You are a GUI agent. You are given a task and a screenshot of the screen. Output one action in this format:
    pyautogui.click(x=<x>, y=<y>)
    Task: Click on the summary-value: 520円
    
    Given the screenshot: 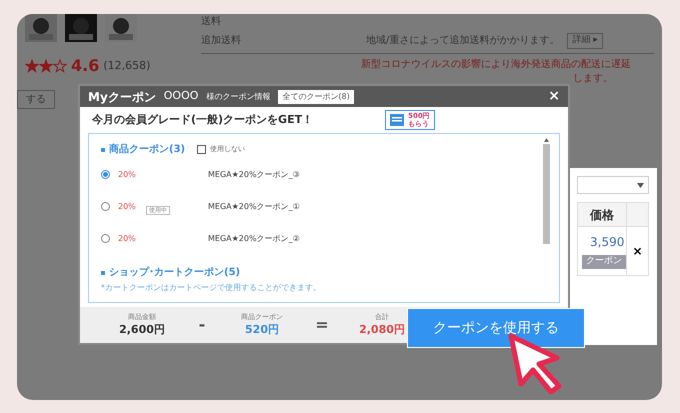 What is the action you would take?
    pyautogui.click(x=262, y=330)
    